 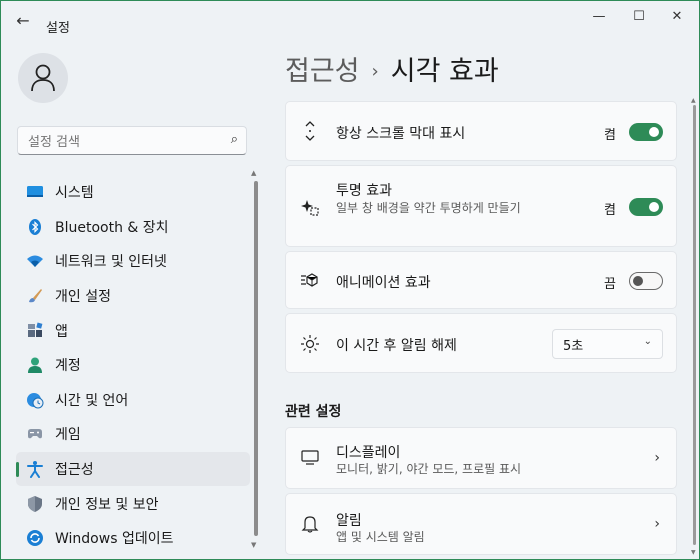 I want to click on setting-title: 디스플레이, so click(x=368, y=453).